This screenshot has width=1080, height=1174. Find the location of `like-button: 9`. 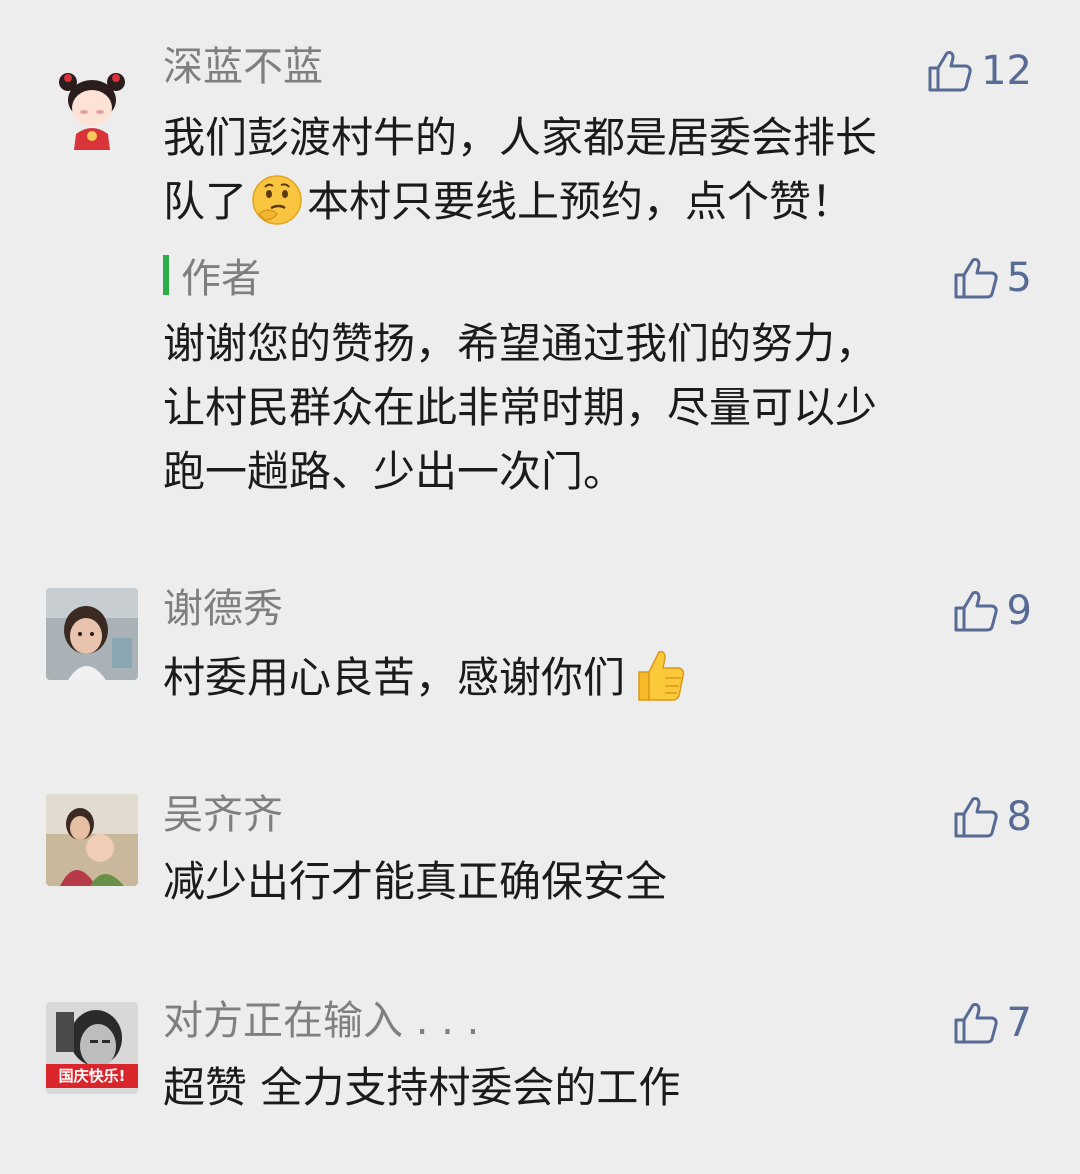

like-button: 9 is located at coordinates (992, 611).